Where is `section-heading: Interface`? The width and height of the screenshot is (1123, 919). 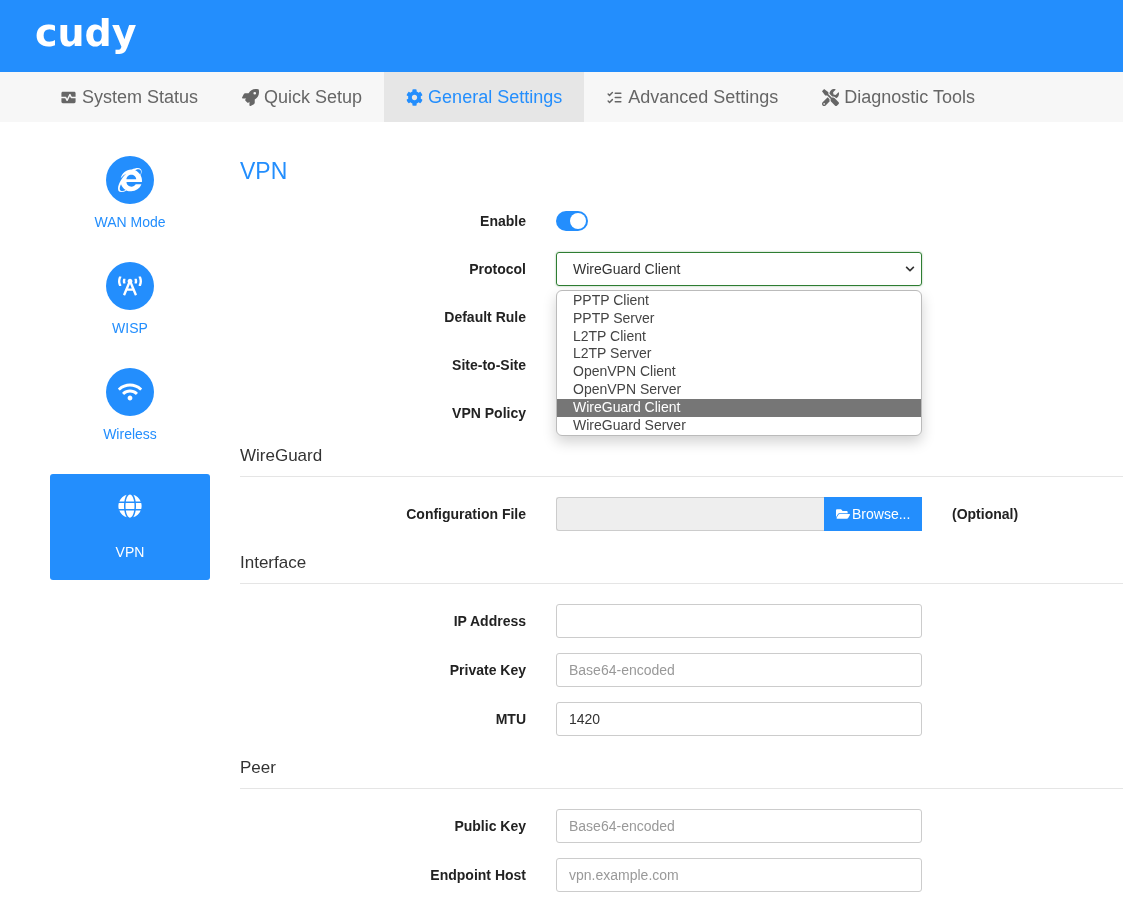 section-heading: Interface is located at coordinates (681, 568).